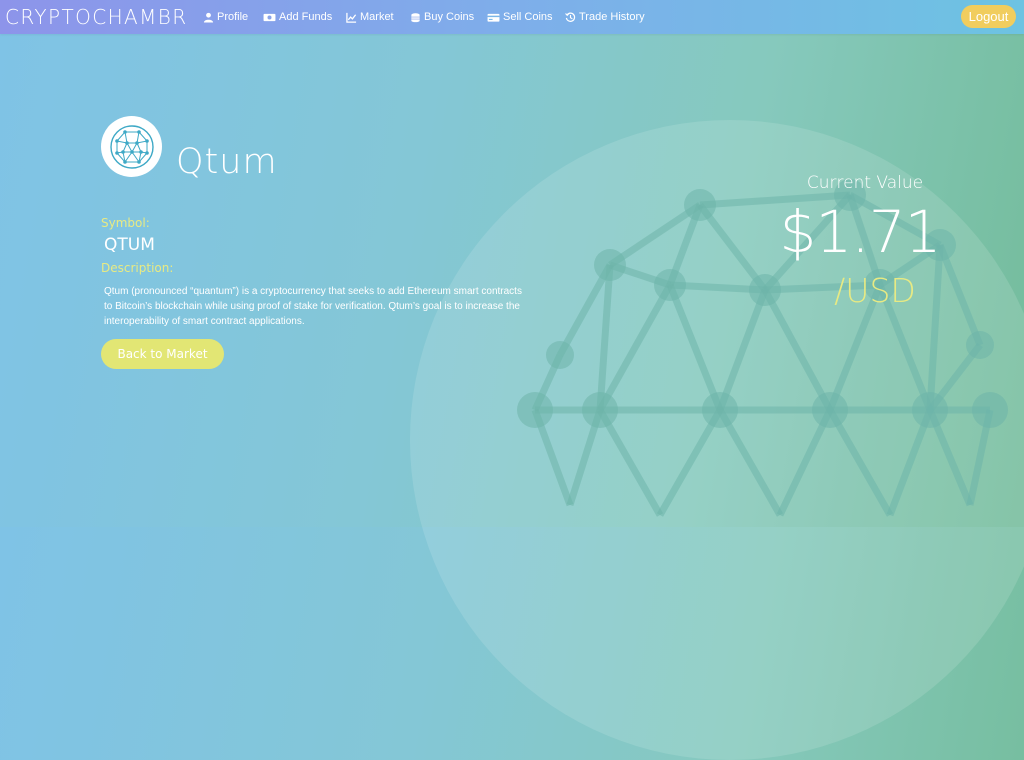 The width and height of the screenshot is (1024, 760). Describe the element at coordinates (612, 17) in the screenshot. I see `nav-item-label: Trade History` at that location.